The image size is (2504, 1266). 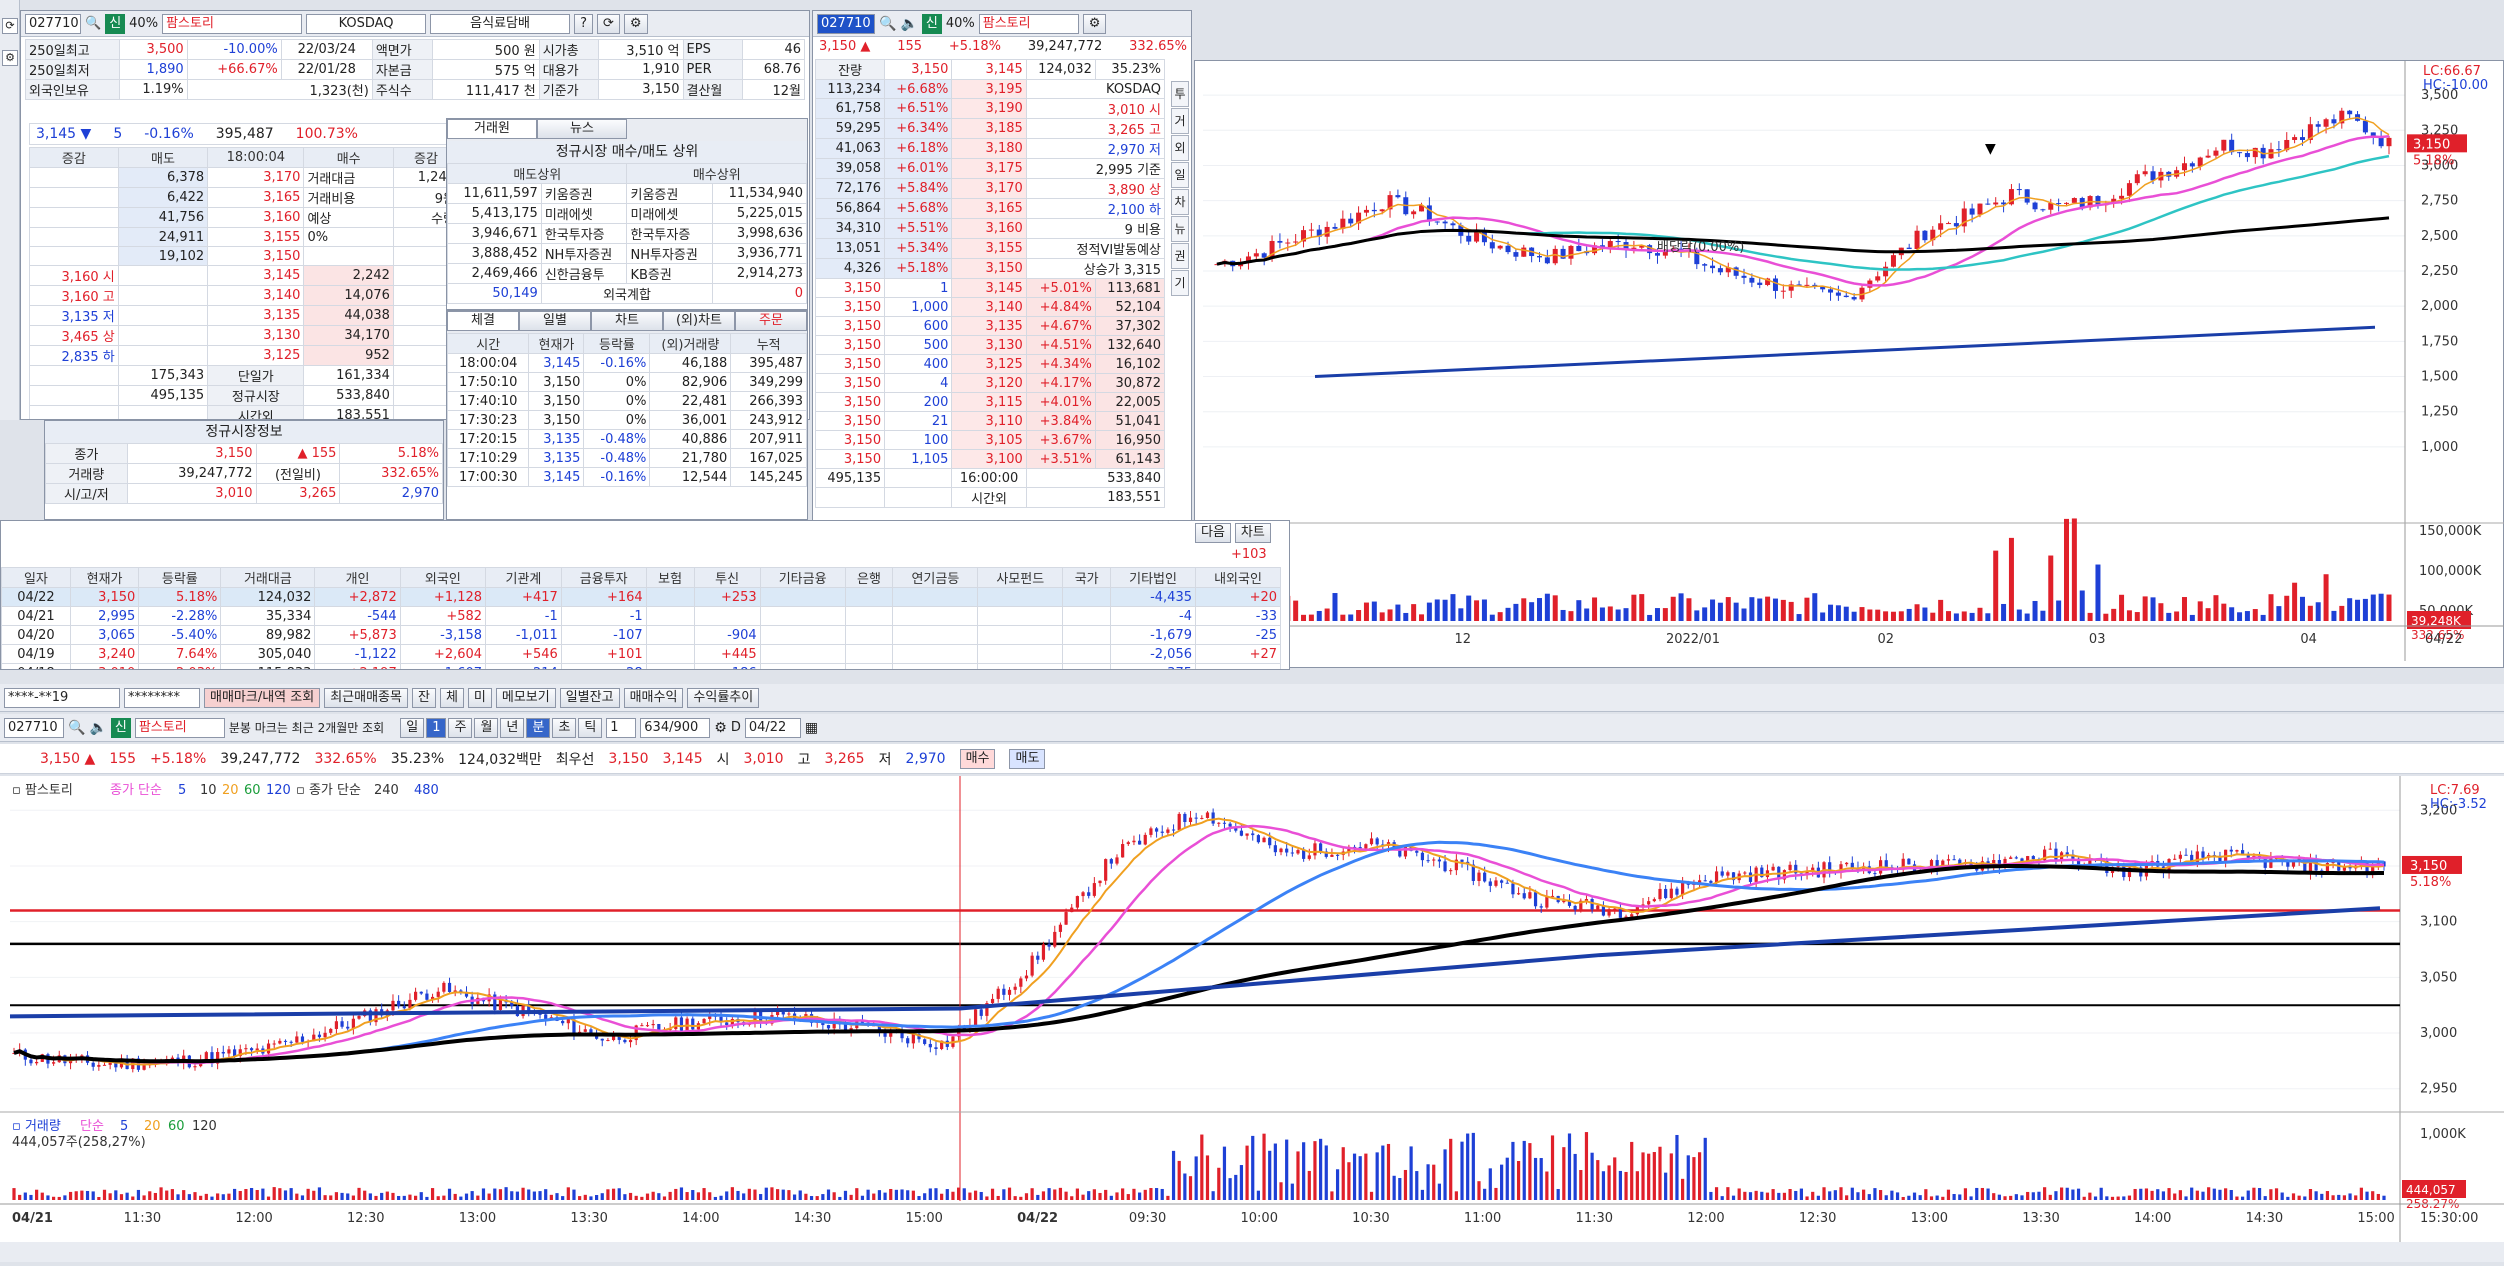 I want to click on buy-button: 매수, so click(x=977, y=758).